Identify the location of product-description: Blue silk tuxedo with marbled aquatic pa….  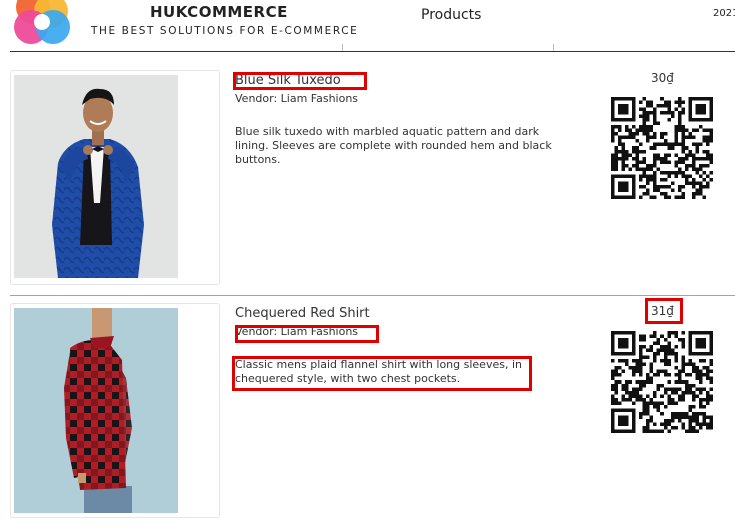
(393, 145).